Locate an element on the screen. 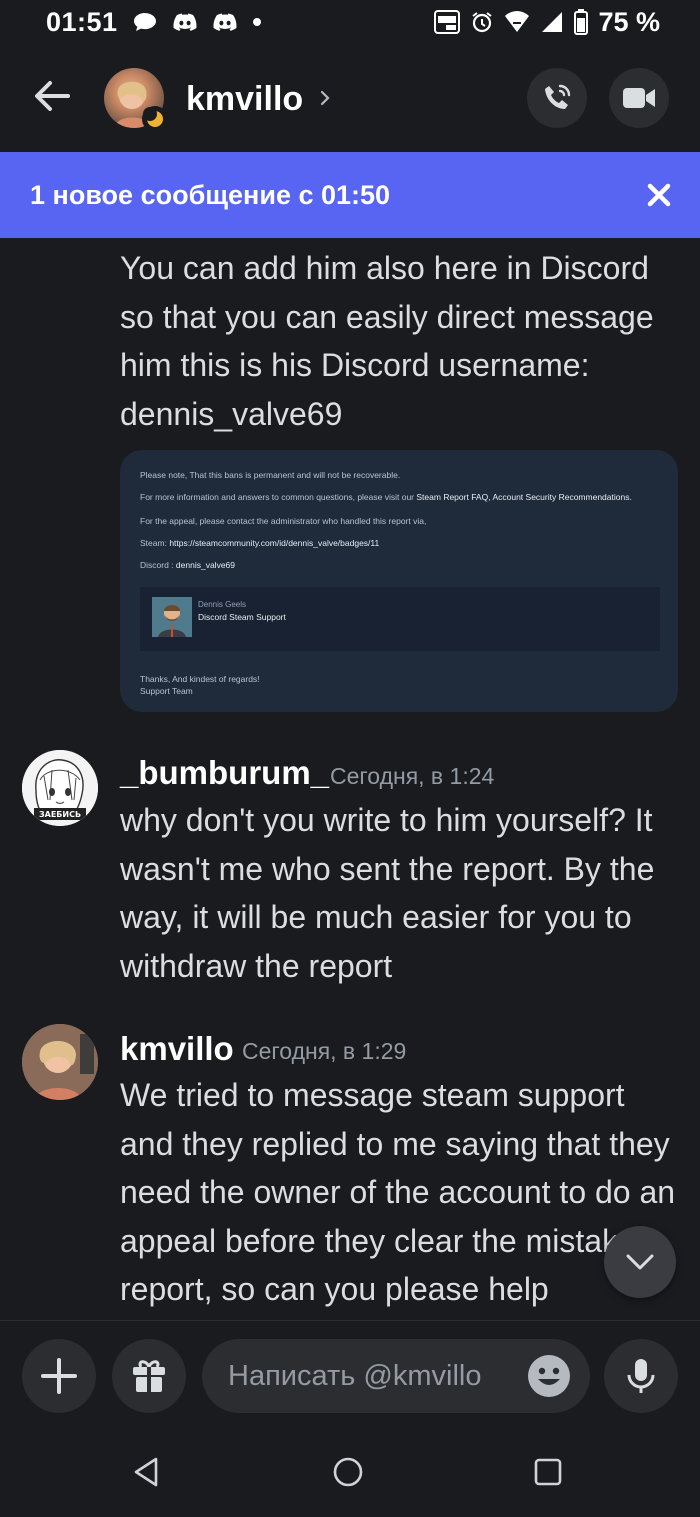 This screenshot has width=700, height=1517. emoji-button is located at coordinates (549, 1376).